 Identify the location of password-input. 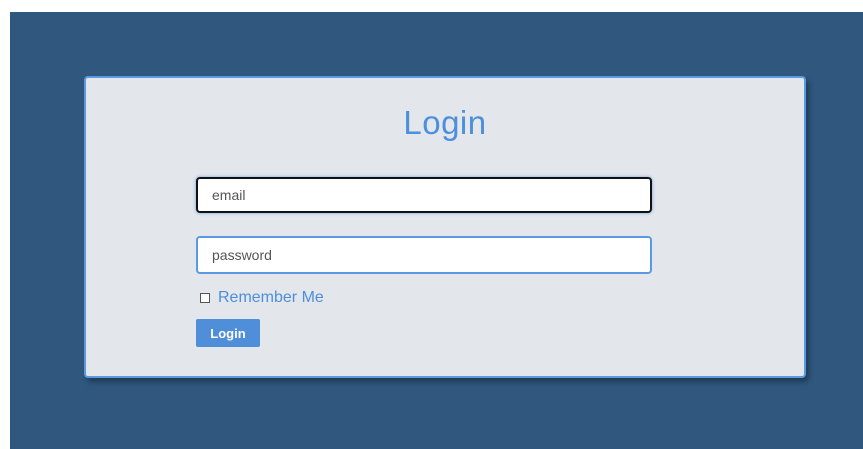
(424, 255).